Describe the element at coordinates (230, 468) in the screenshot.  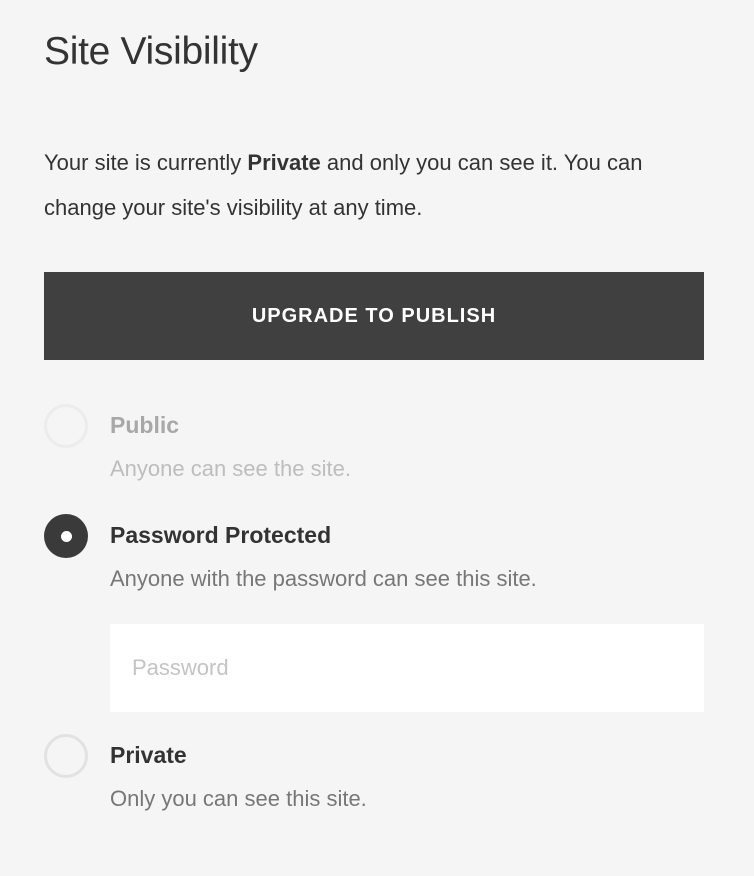
I see `public-description: Anyone can see the site.` at that location.